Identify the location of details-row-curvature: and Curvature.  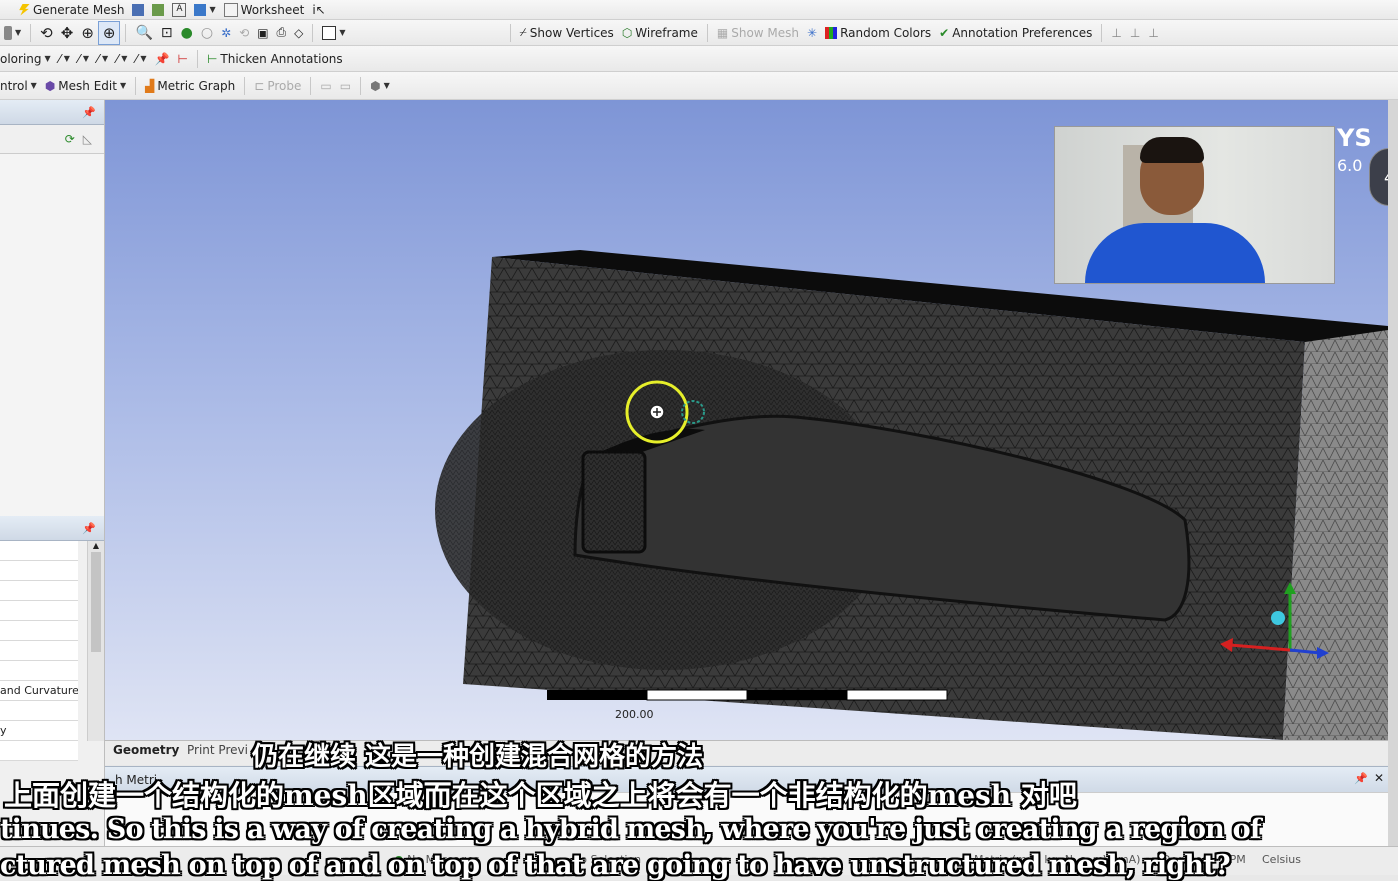
(39, 691).